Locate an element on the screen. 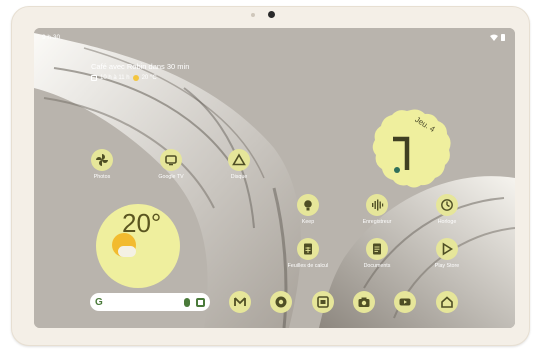  app-label: Keep is located at coordinates (308, 222).